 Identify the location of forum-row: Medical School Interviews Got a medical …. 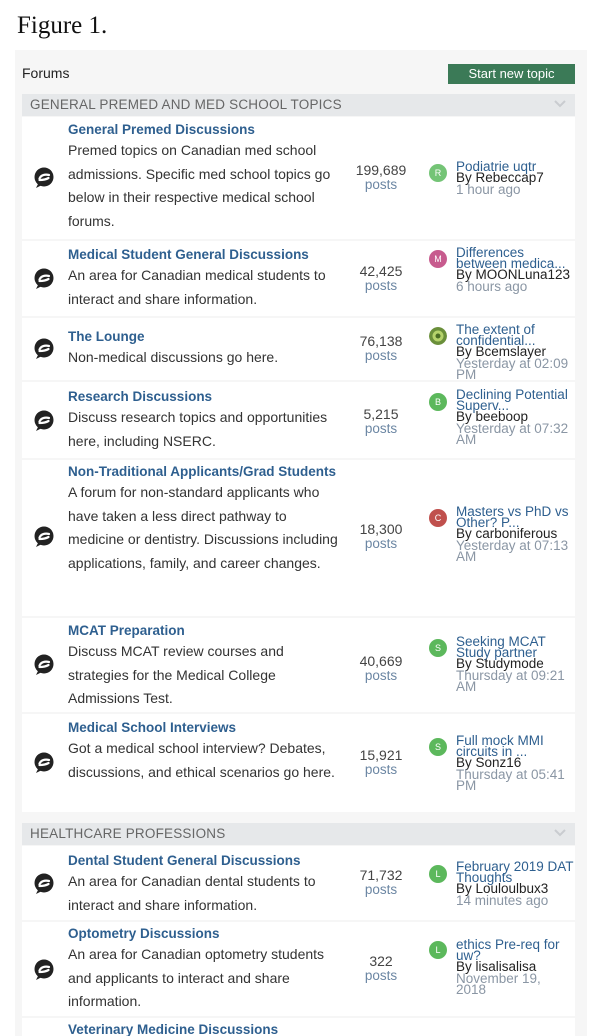
(298, 763).